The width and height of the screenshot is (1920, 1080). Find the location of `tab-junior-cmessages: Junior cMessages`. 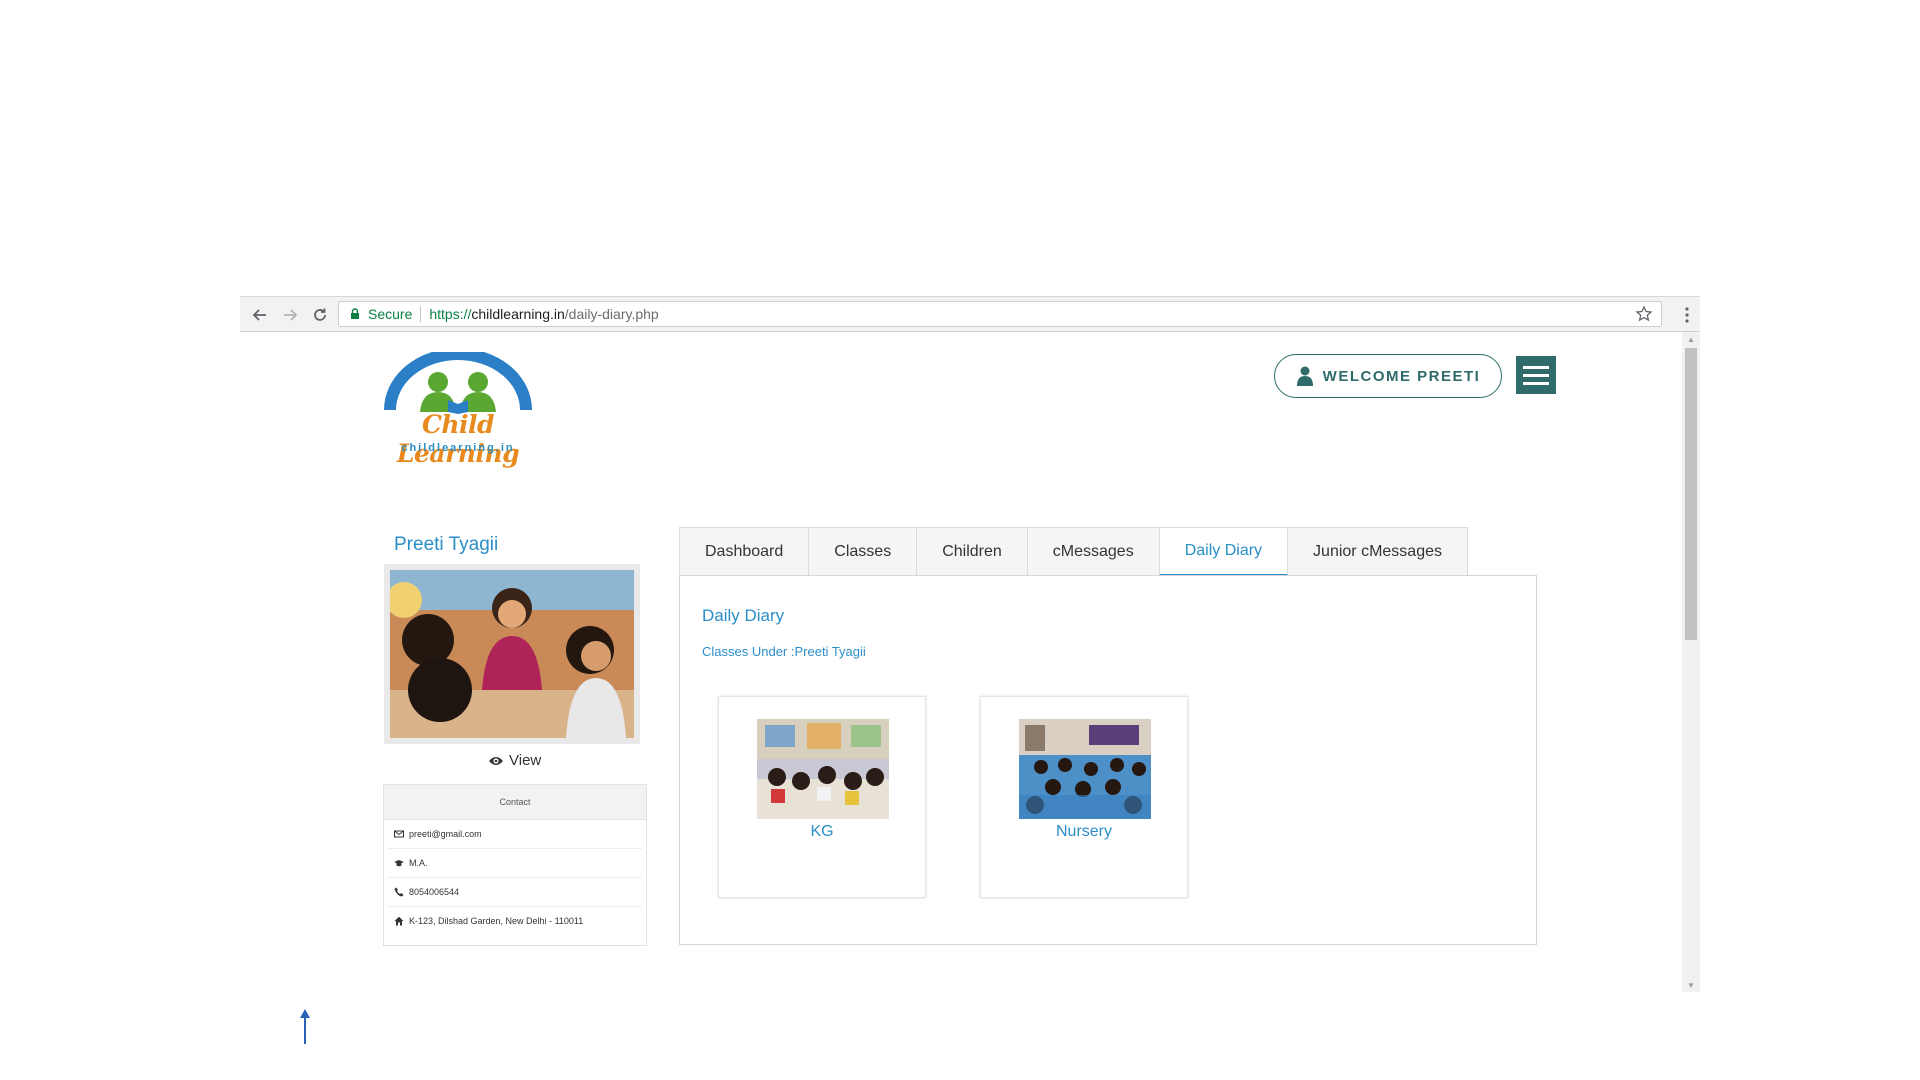

tab-junior-cmessages: Junior cMessages is located at coordinates (1377, 551).